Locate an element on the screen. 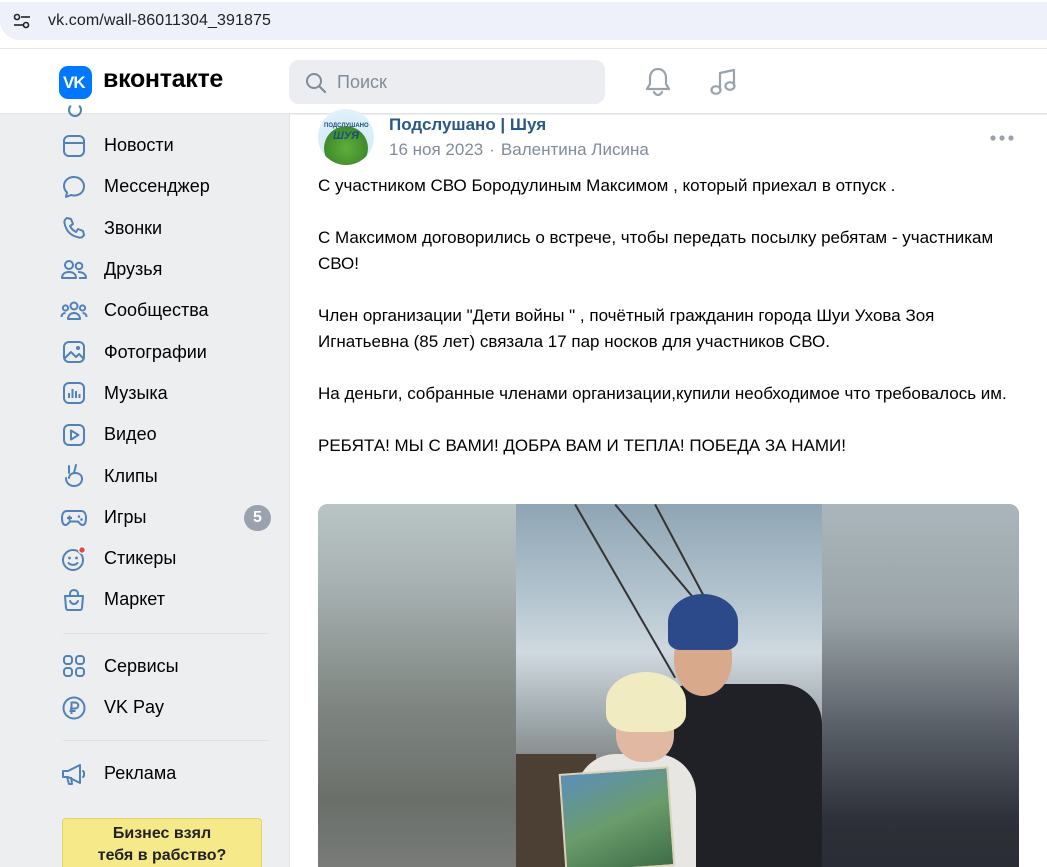  grid-icon is located at coordinates (74, 666).